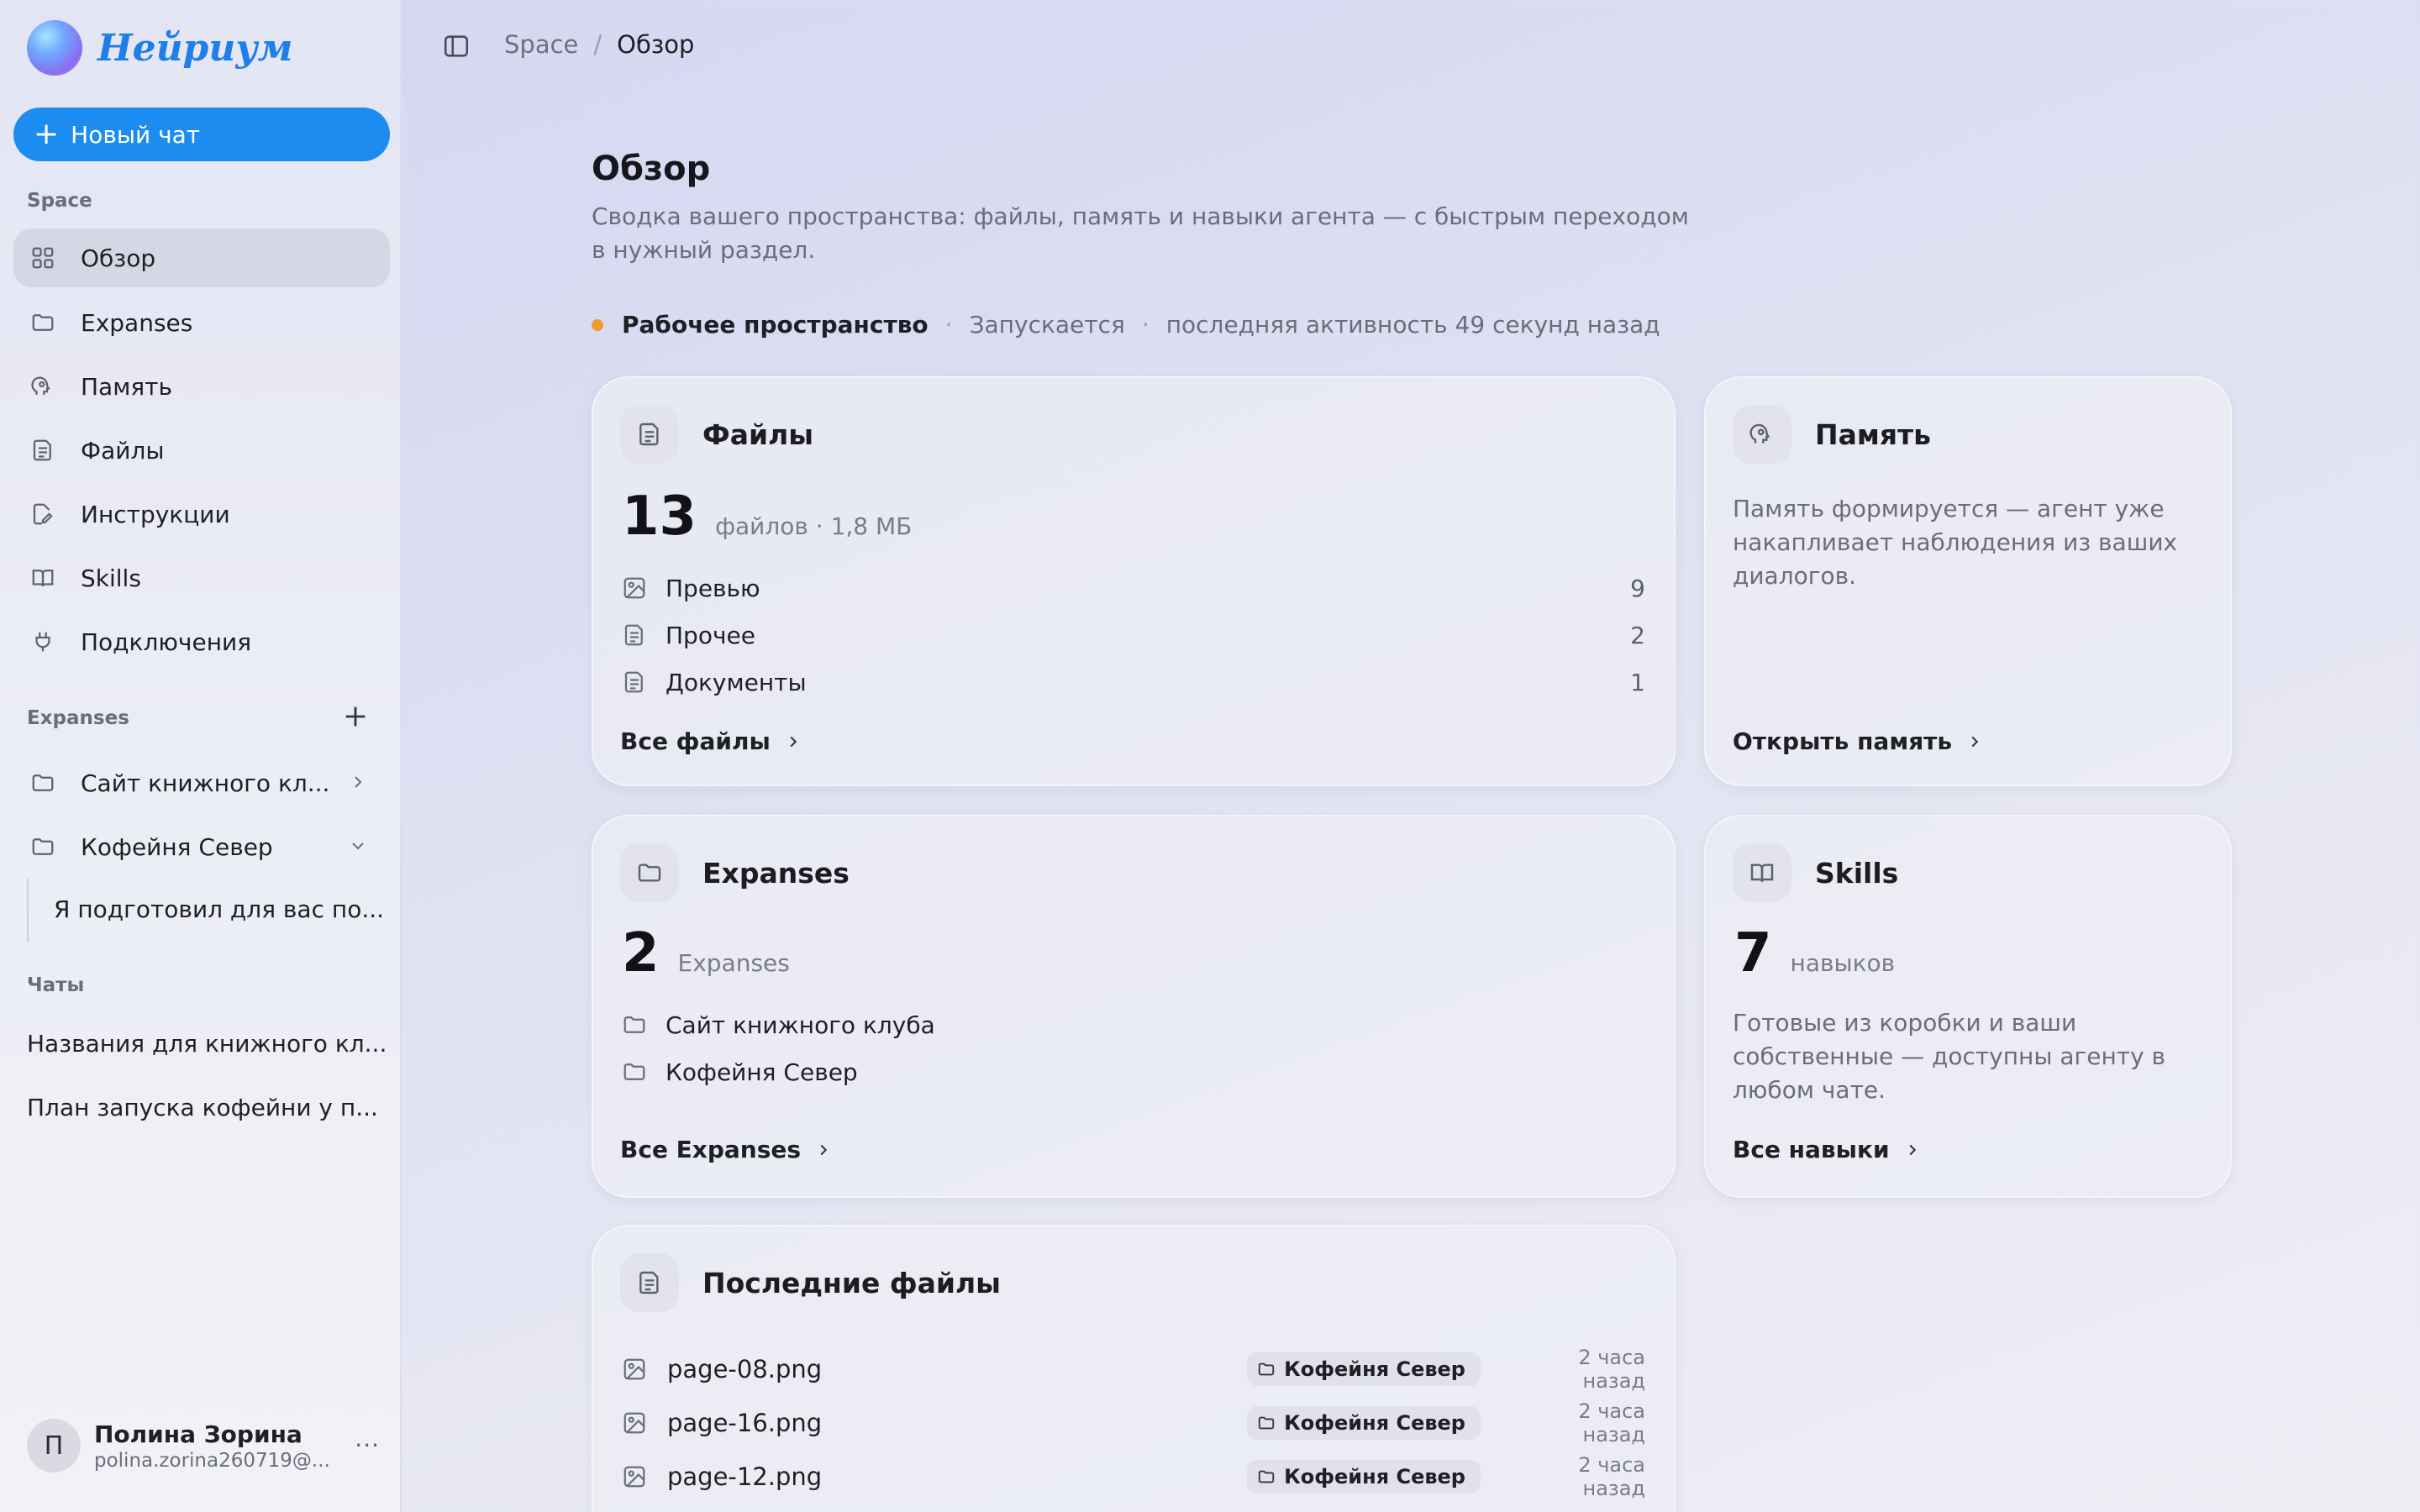 The image size is (2420, 1512). What do you see at coordinates (367, 1445) in the screenshot?
I see `more-options-icon: ···` at bounding box center [367, 1445].